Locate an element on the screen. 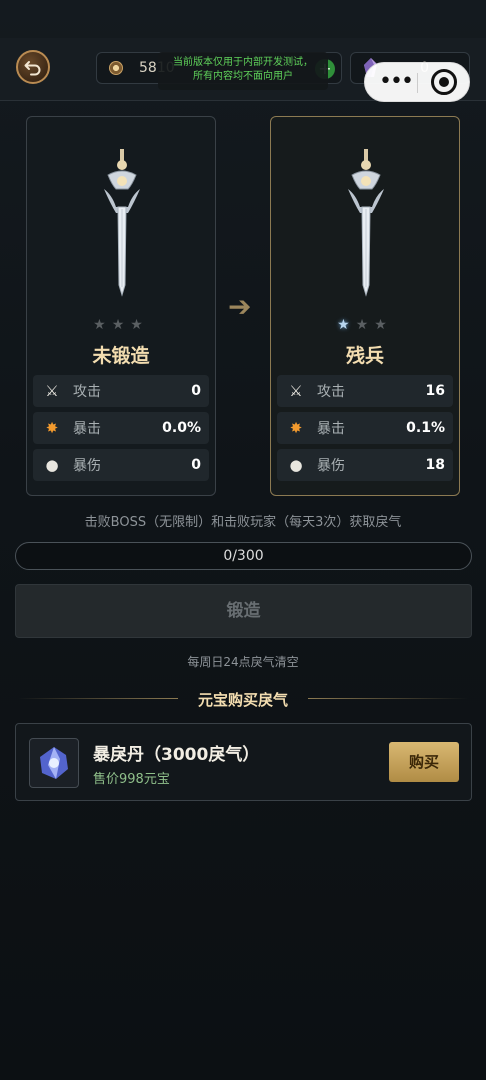 This screenshot has width=486, height=1080. dev-notice: 当前版本仅用于内部开发测试， 所有内容均不面向用户 is located at coordinates (243, 71).